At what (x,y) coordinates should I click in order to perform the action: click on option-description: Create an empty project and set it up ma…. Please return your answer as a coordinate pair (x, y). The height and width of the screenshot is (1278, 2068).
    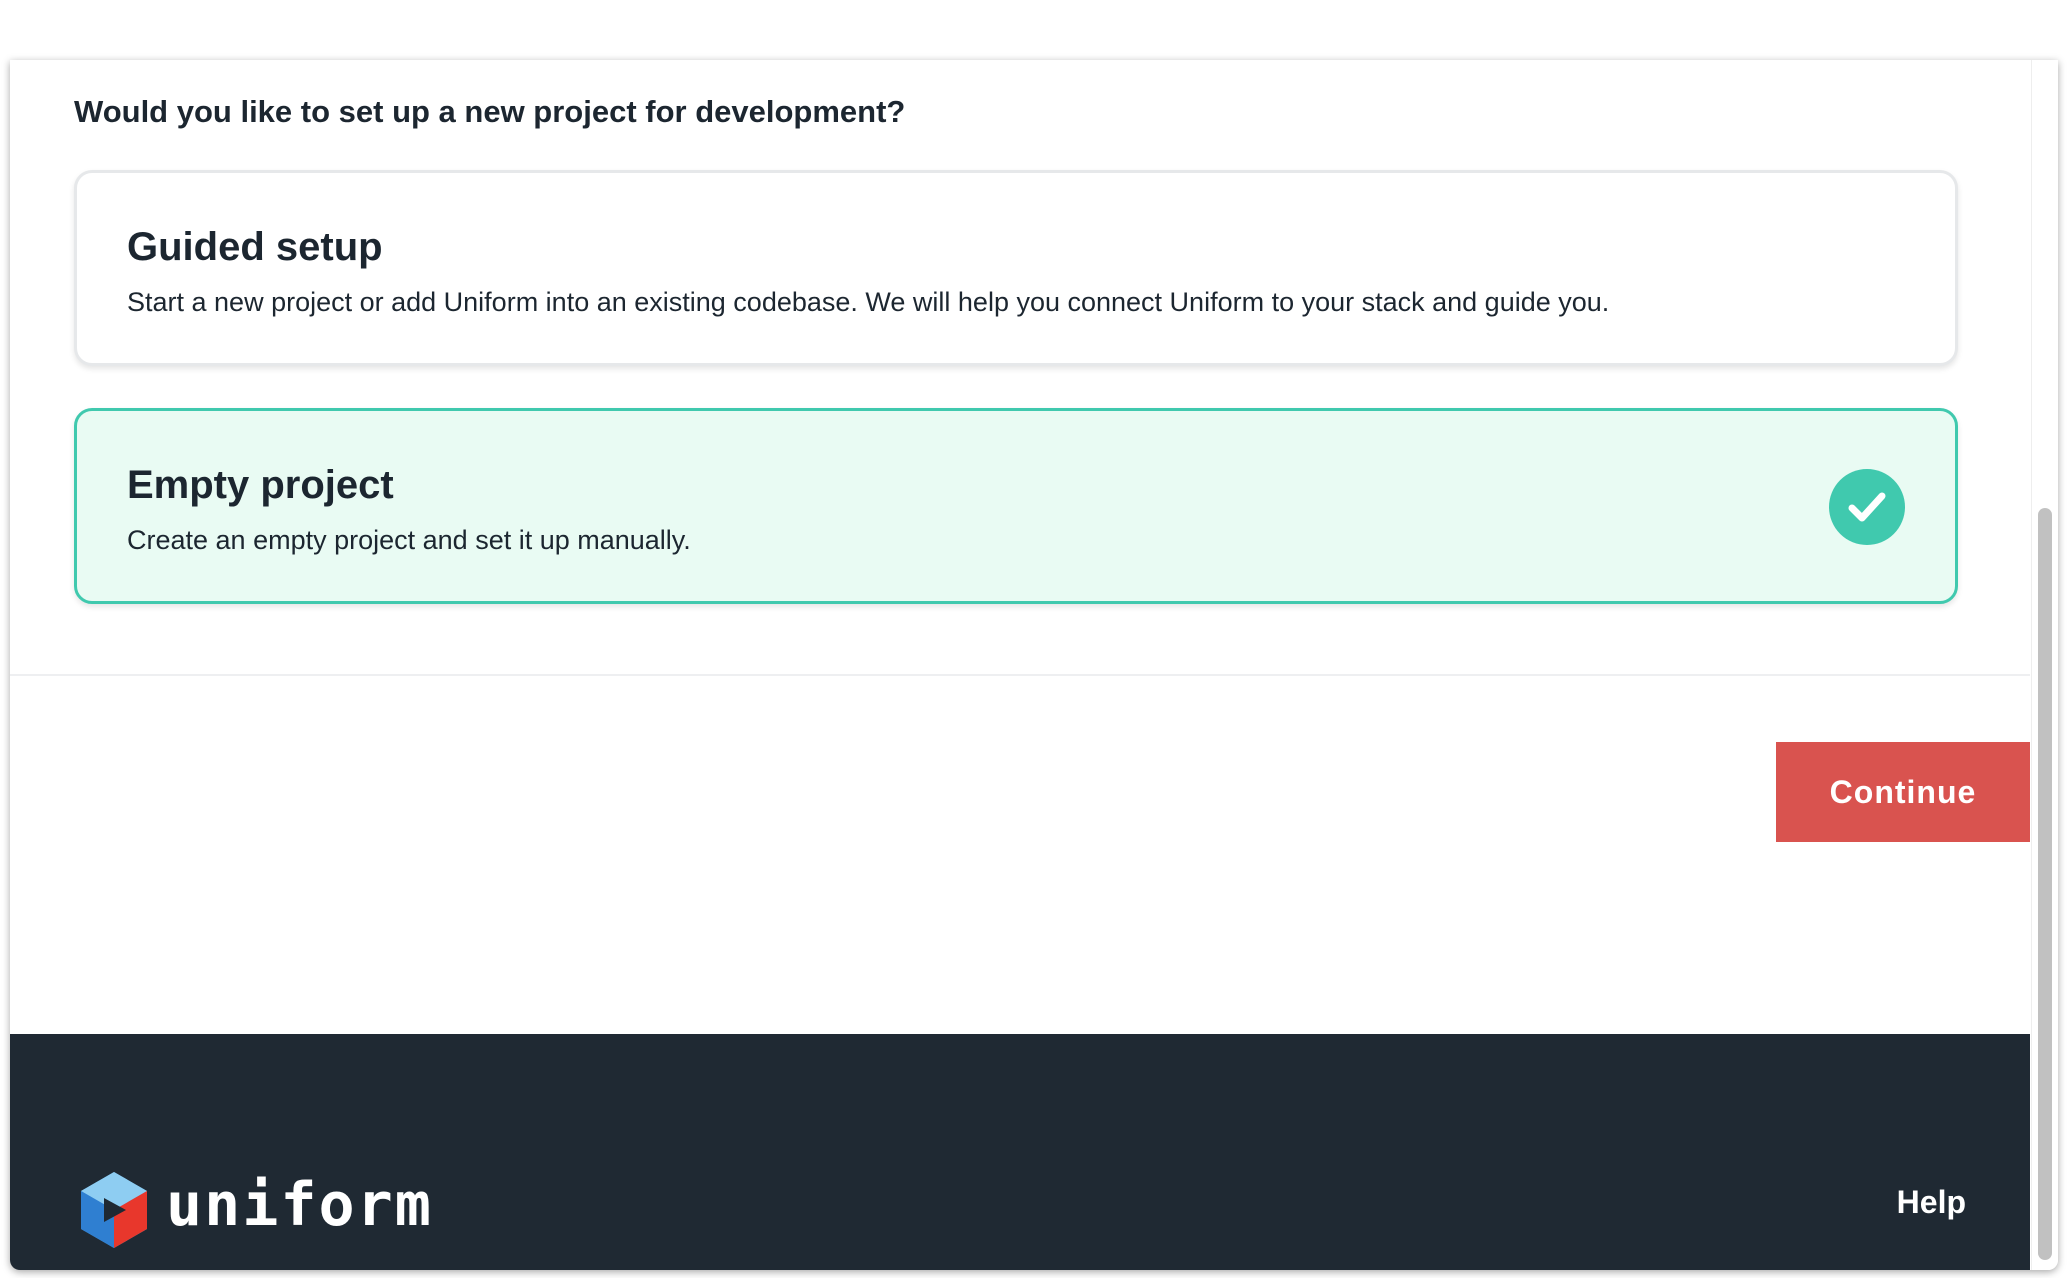
    Looking at the image, I should click on (409, 540).